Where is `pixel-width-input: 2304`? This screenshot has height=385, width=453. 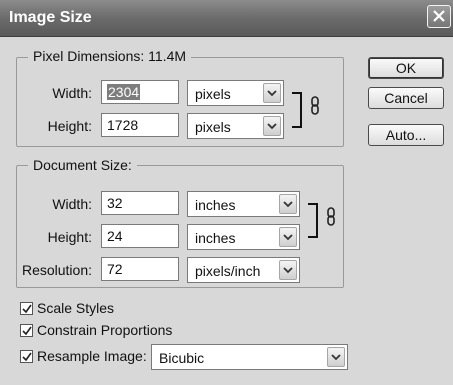 pixel-width-input: 2304 is located at coordinates (140, 92).